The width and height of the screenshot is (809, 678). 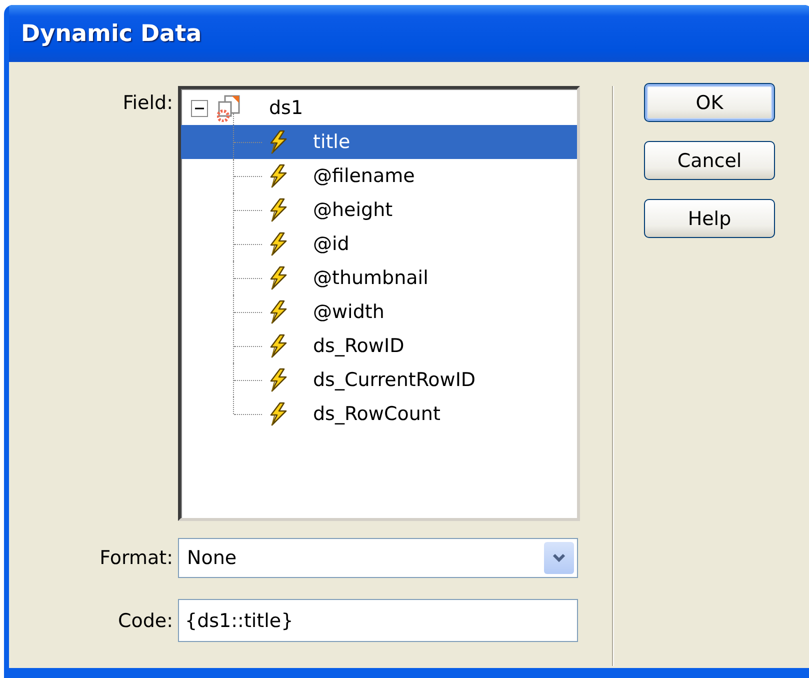 I want to click on collapse-icon, so click(x=199, y=108).